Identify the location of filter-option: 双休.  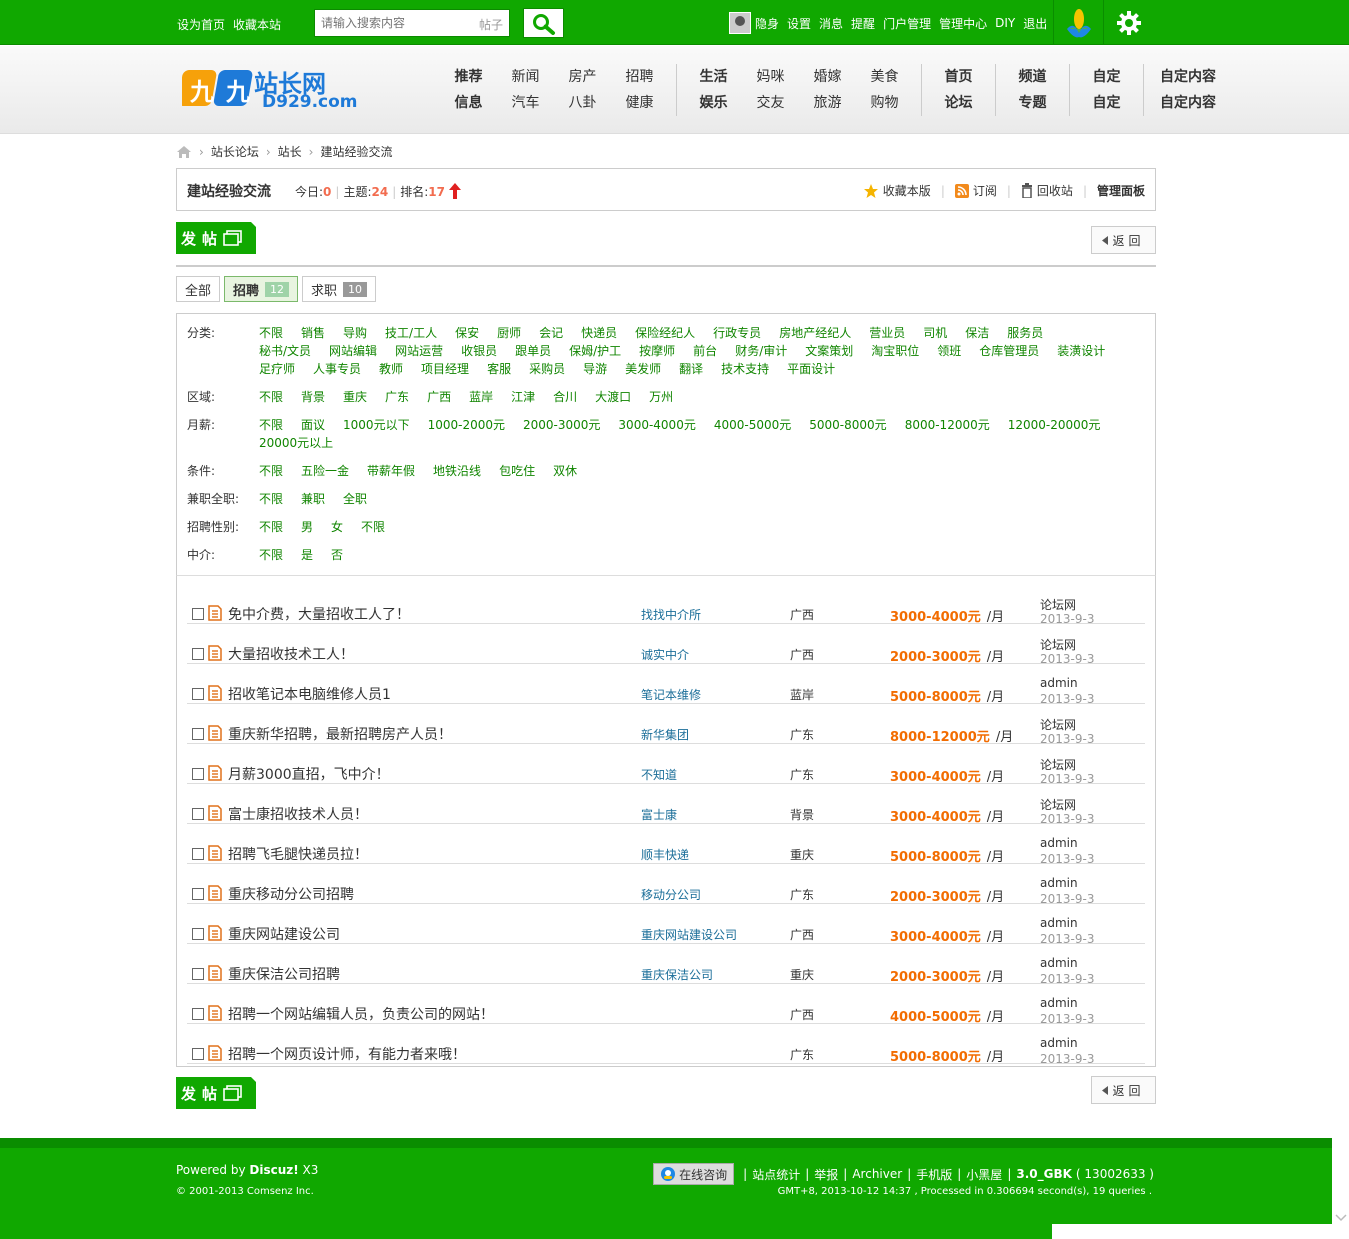
(565, 471).